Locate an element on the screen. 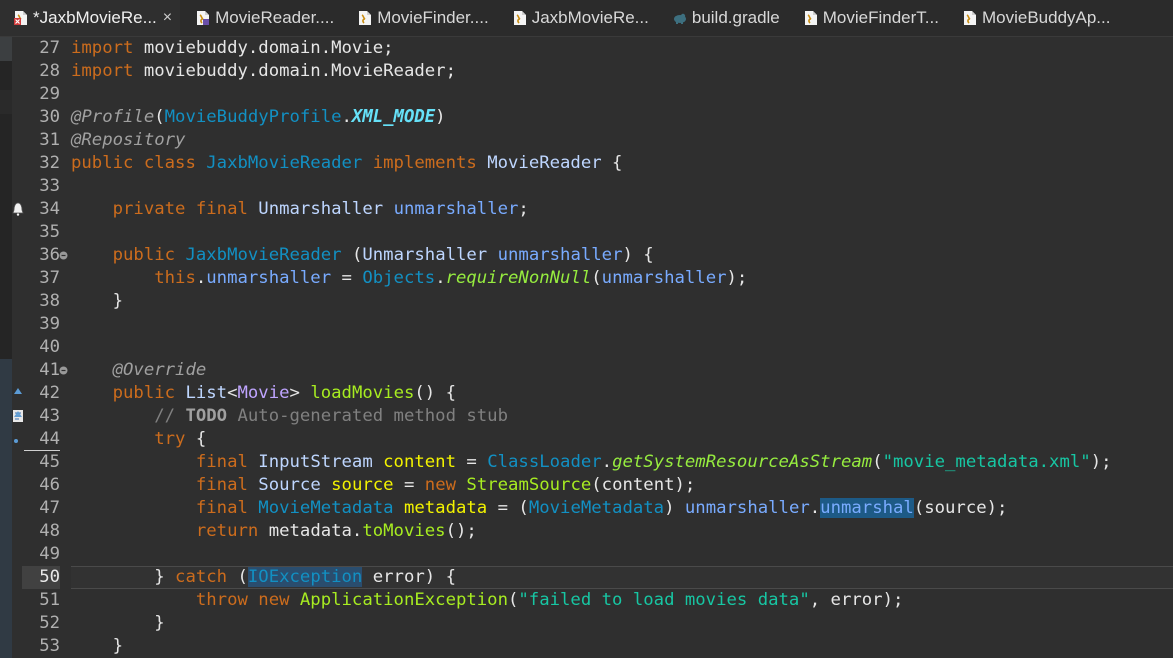 The image size is (1173, 658). code-line: 44 try { is located at coordinates (586, 439).